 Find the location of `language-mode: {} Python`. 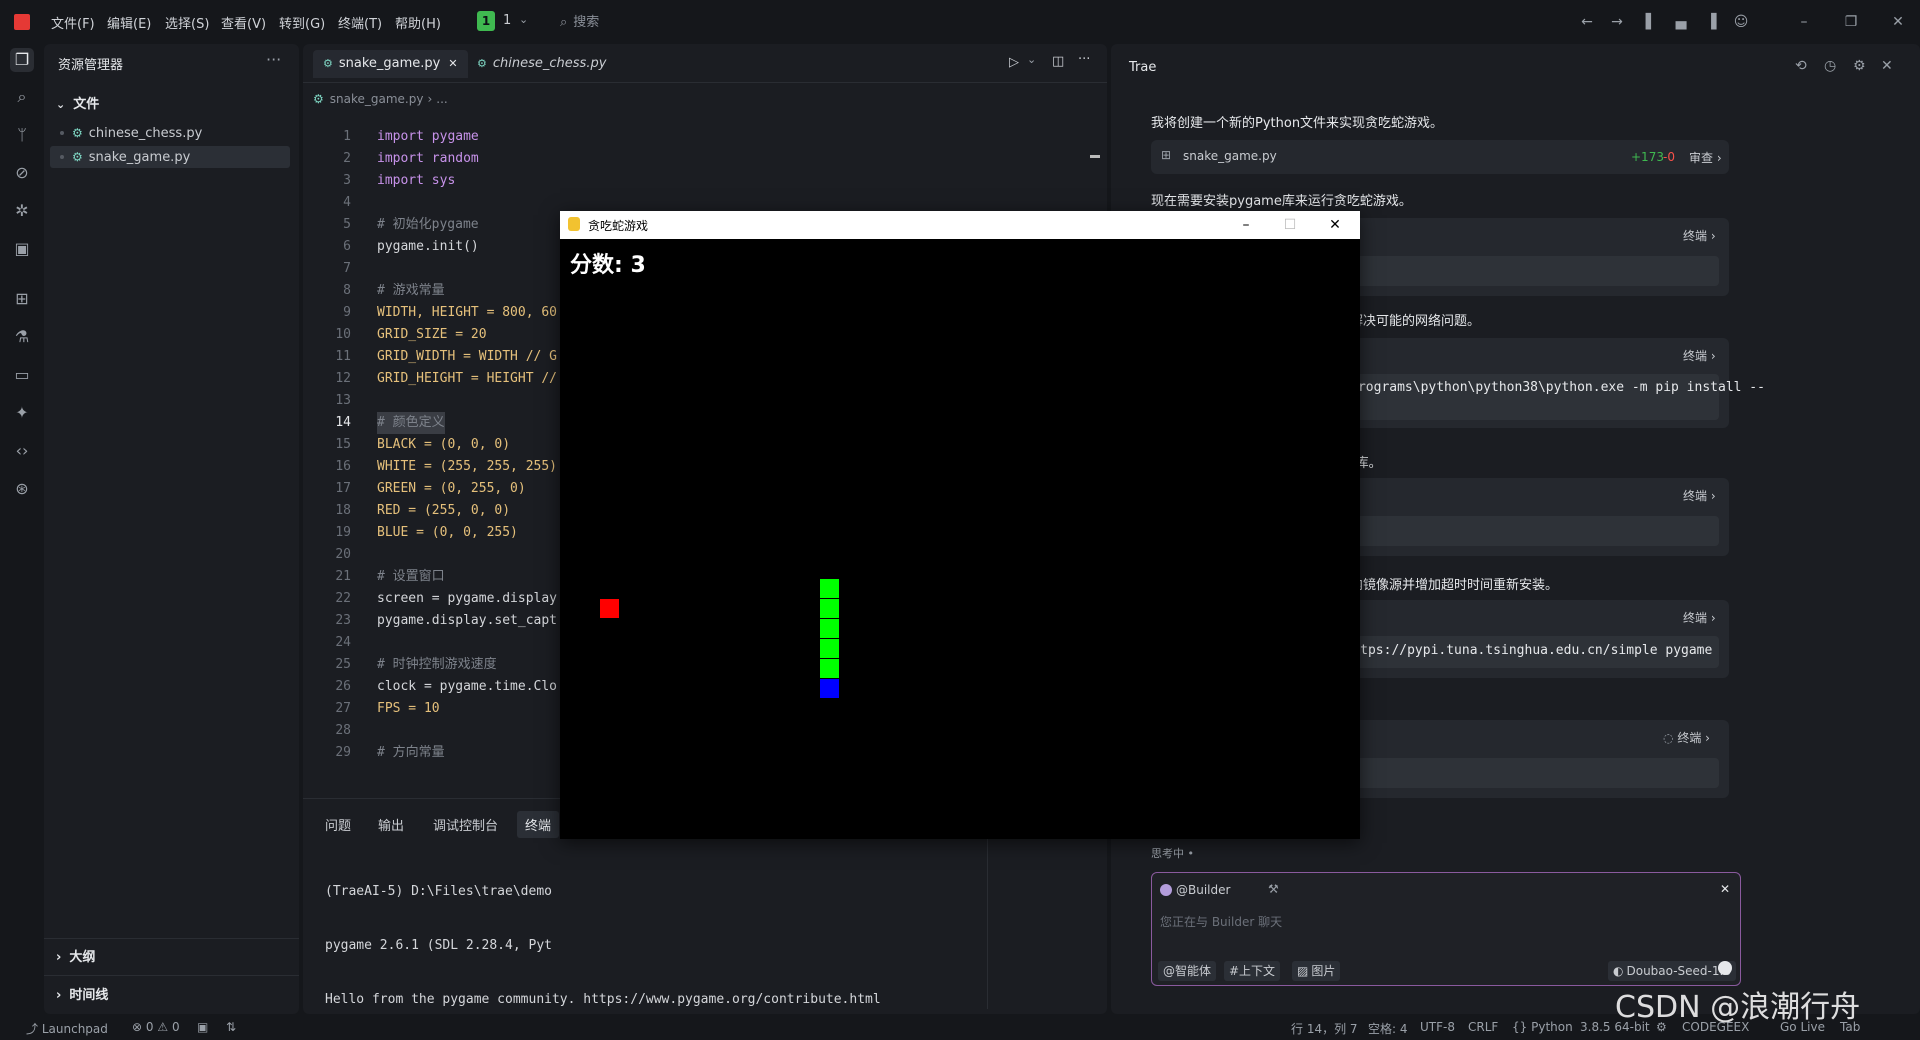

language-mode: {} Python is located at coordinates (1542, 1027).